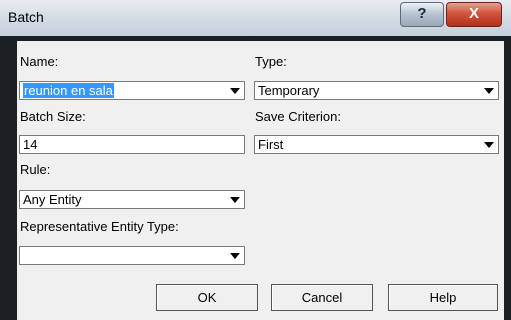 The width and height of the screenshot is (511, 320). What do you see at coordinates (207, 297) in the screenshot?
I see `ok-button: OK` at bounding box center [207, 297].